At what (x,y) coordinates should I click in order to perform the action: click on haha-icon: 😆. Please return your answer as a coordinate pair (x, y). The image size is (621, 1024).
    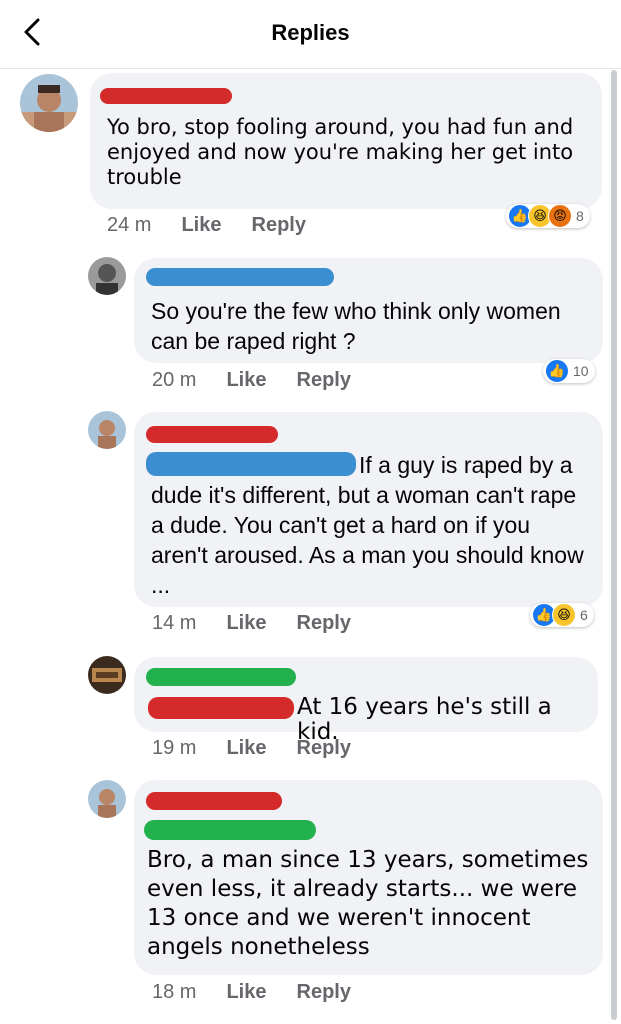
    Looking at the image, I should click on (564, 615).